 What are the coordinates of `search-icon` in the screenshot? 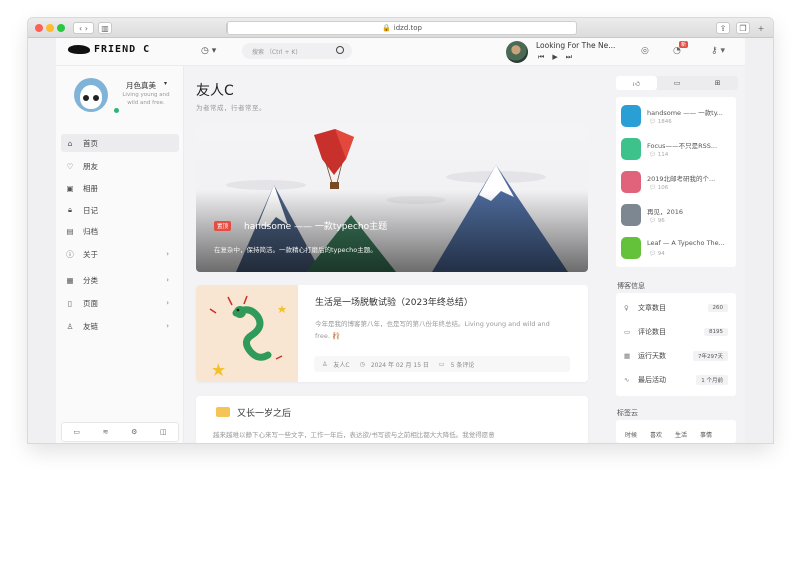 It's located at (340, 50).